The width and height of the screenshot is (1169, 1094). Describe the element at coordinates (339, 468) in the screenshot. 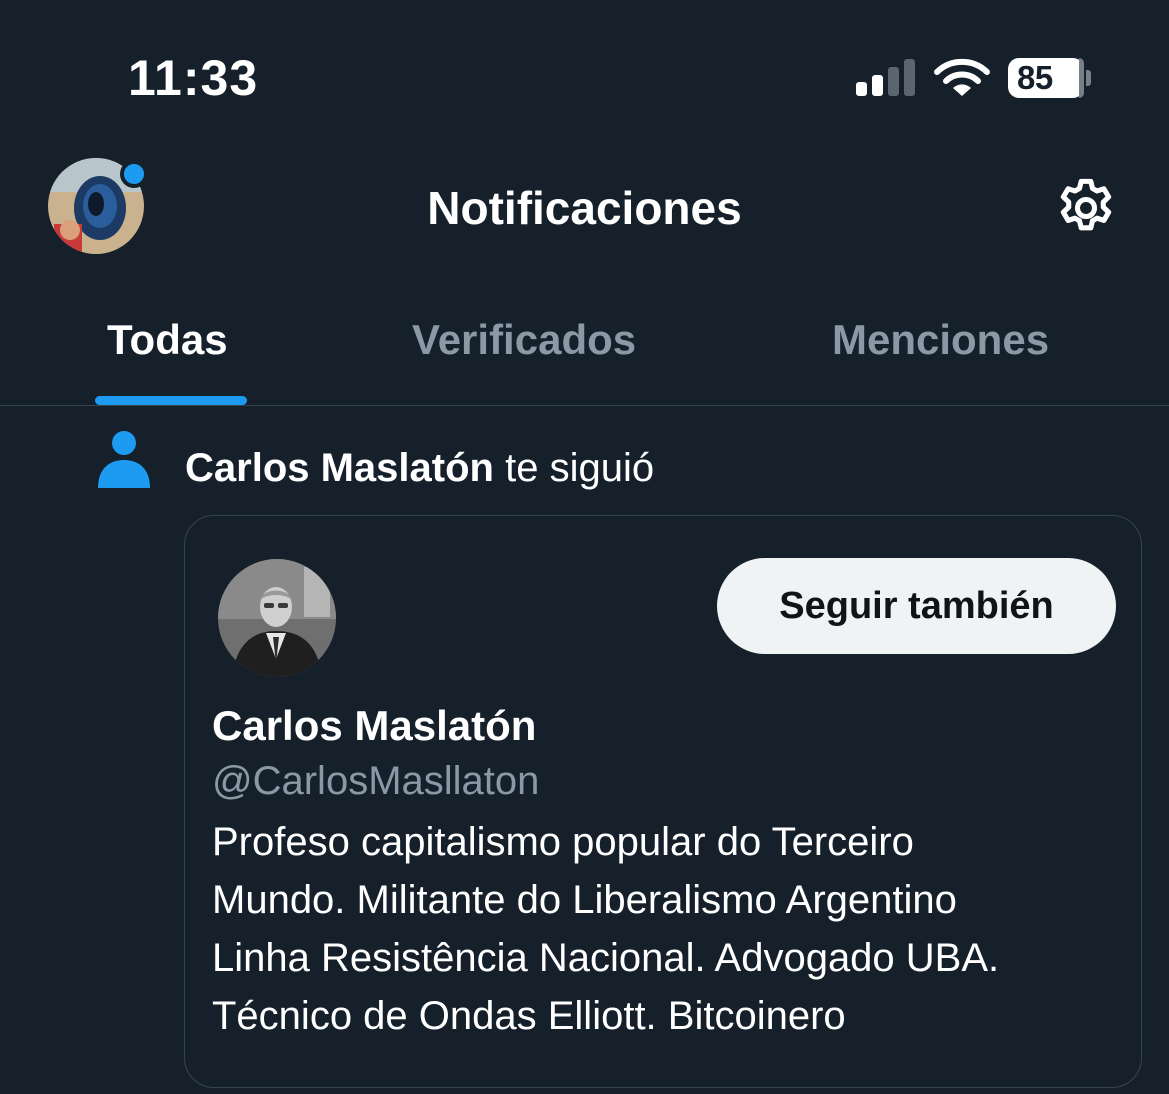

I see `notification-actor: Carlos Maslatón` at that location.